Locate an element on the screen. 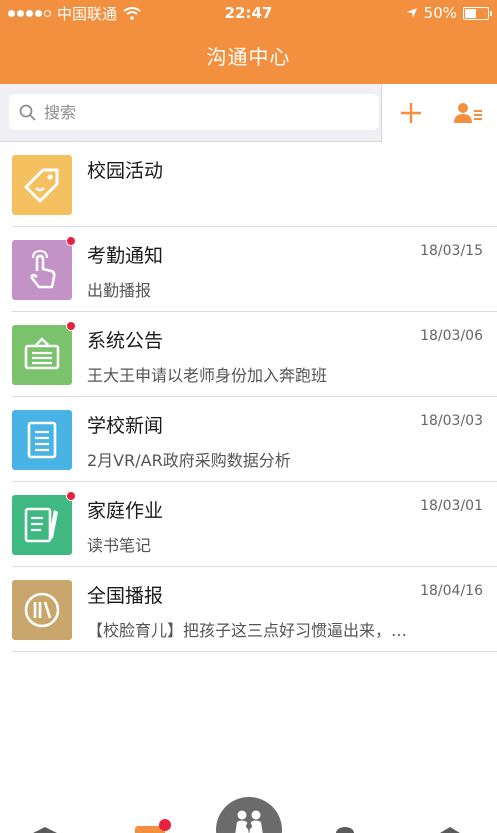 The image size is (497, 833). item-date: 18/03/03 is located at coordinates (451, 421).